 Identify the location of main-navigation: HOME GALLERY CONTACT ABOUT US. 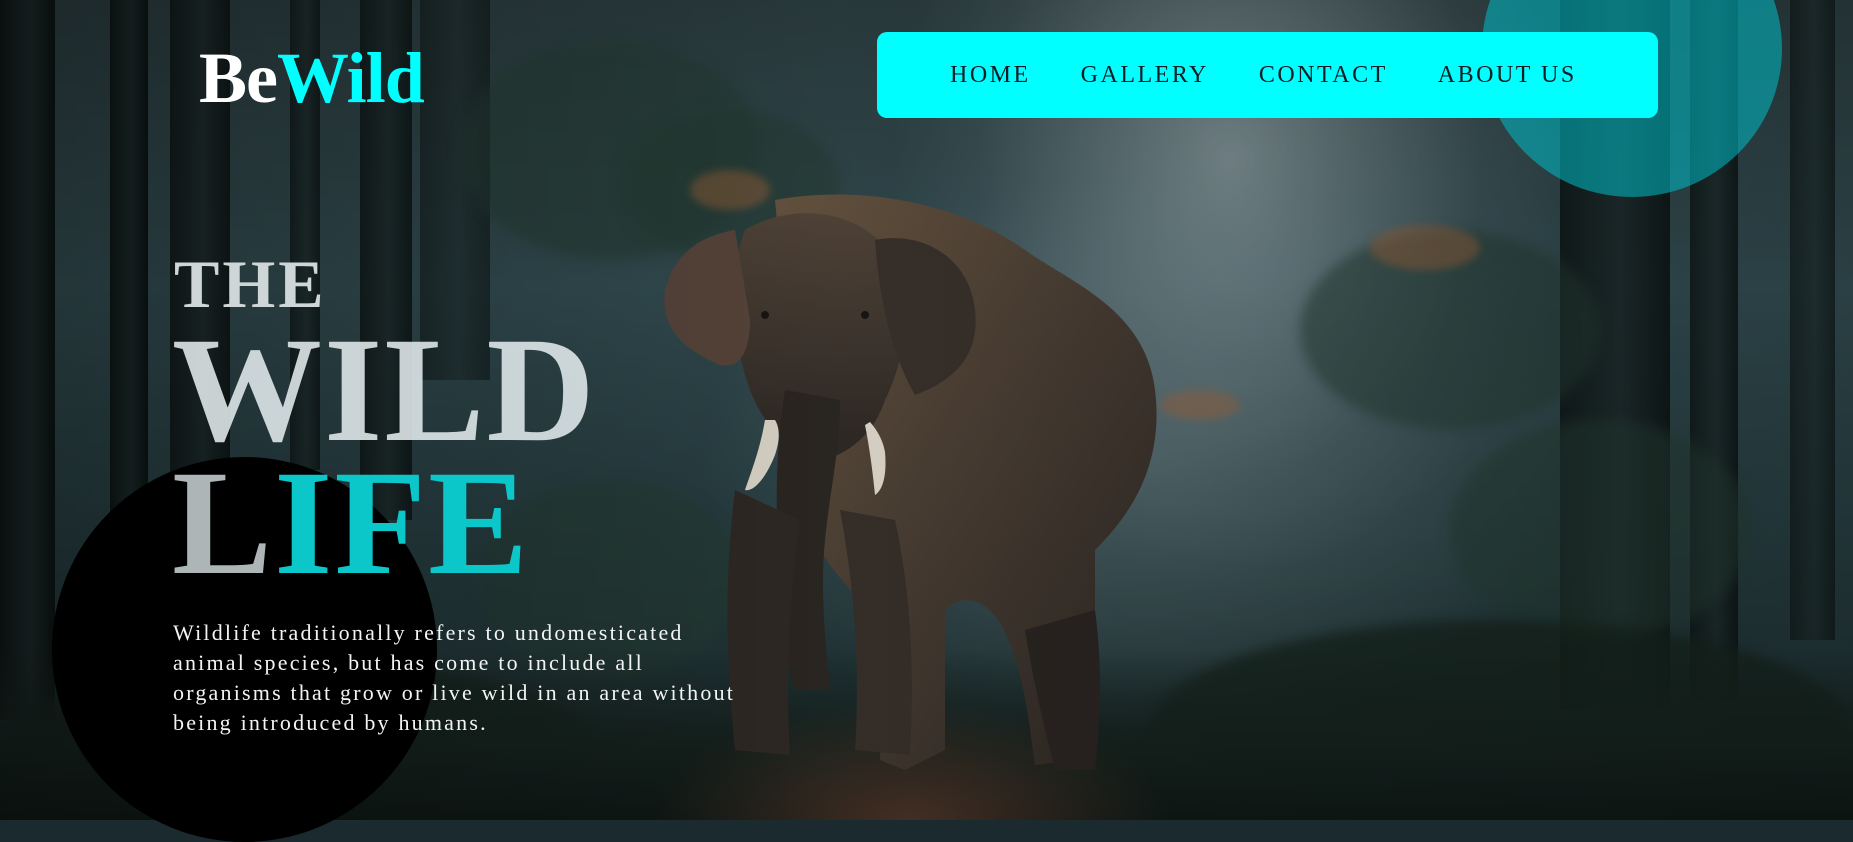
(1267, 75).